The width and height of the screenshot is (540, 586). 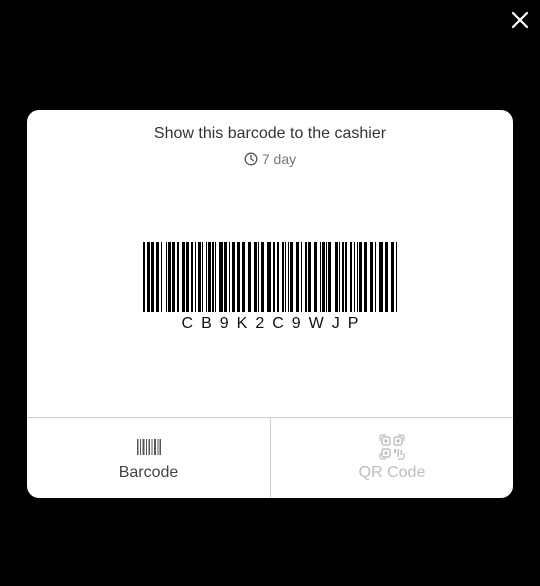 I want to click on barcode: CB9K2C9WJP, so click(x=270, y=287).